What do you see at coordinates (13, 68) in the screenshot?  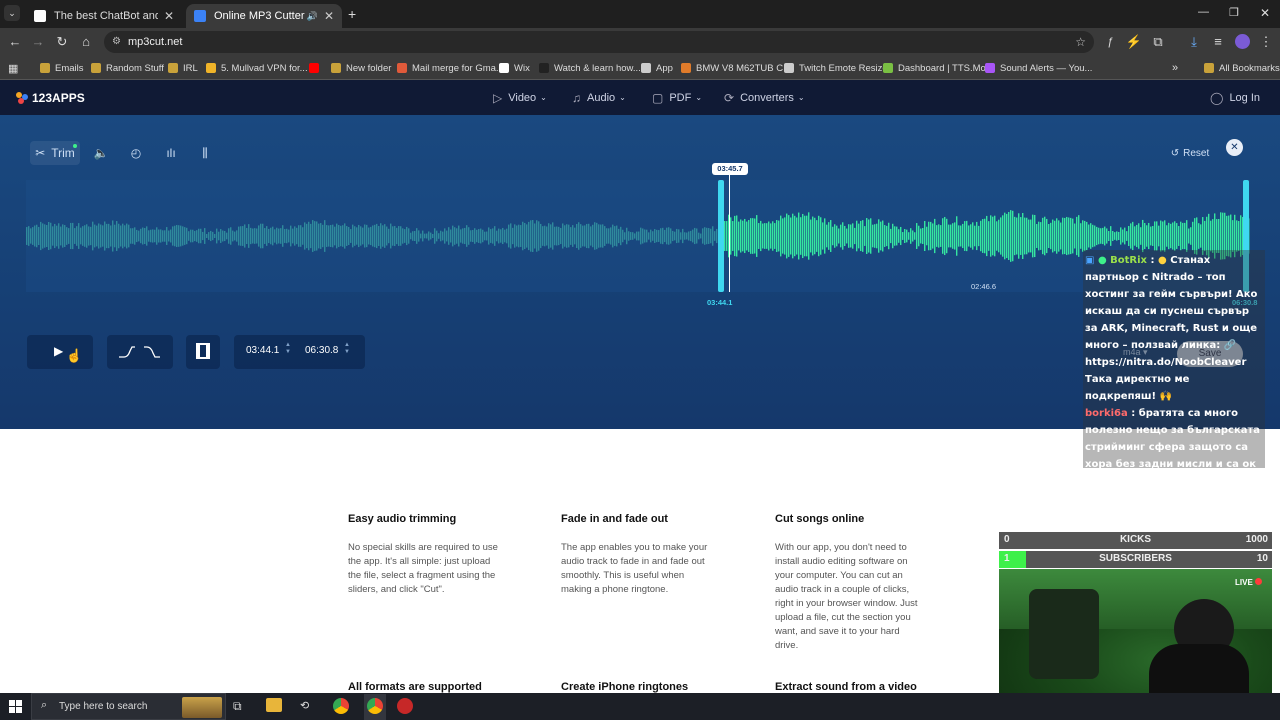 I see `apps-grid-icon: ▦` at bounding box center [13, 68].